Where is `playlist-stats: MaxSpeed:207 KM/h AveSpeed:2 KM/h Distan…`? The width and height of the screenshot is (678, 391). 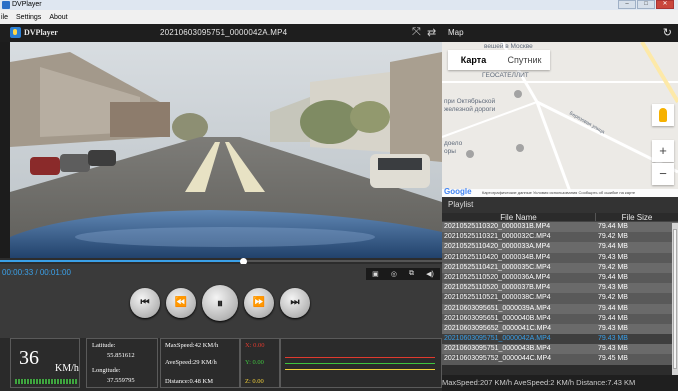
playlist-stats: MaxSpeed:207 KM/h AveSpeed:2 KM/h Distan… is located at coordinates (560, 383).